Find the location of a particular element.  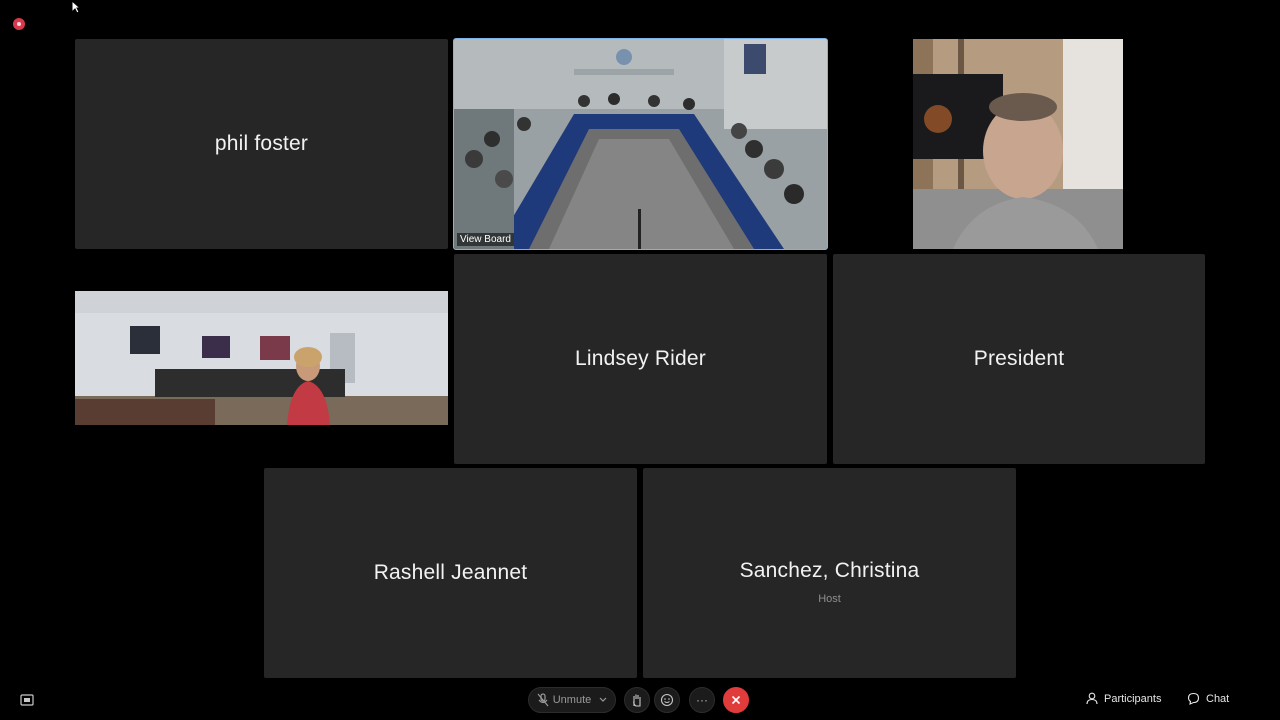

leave-icon is located at coordinates (736, 700).